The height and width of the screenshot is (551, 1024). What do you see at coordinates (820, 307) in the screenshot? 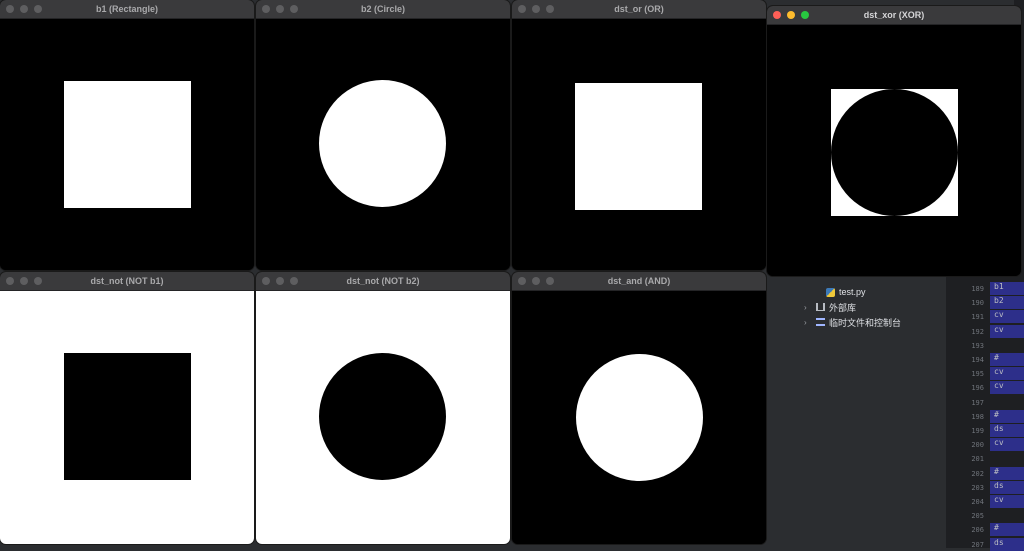
I see `library-icon` at bounding box center [820, 307].